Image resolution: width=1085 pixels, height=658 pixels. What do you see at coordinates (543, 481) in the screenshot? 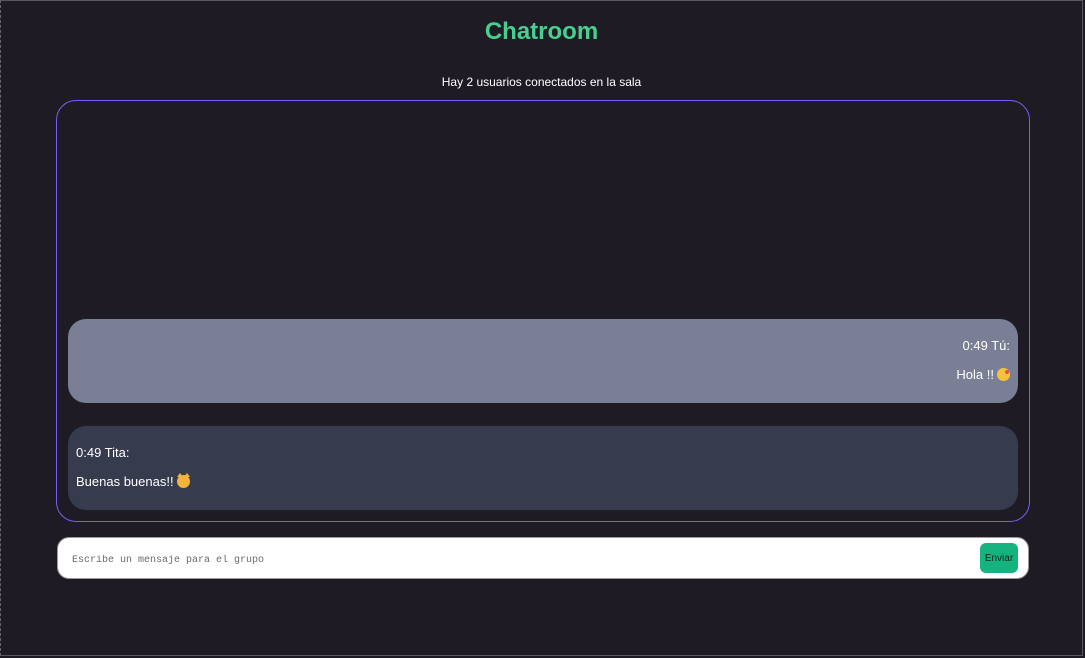
I see `message-body: Buenas buenas!!` at bounding box center [543, 481].